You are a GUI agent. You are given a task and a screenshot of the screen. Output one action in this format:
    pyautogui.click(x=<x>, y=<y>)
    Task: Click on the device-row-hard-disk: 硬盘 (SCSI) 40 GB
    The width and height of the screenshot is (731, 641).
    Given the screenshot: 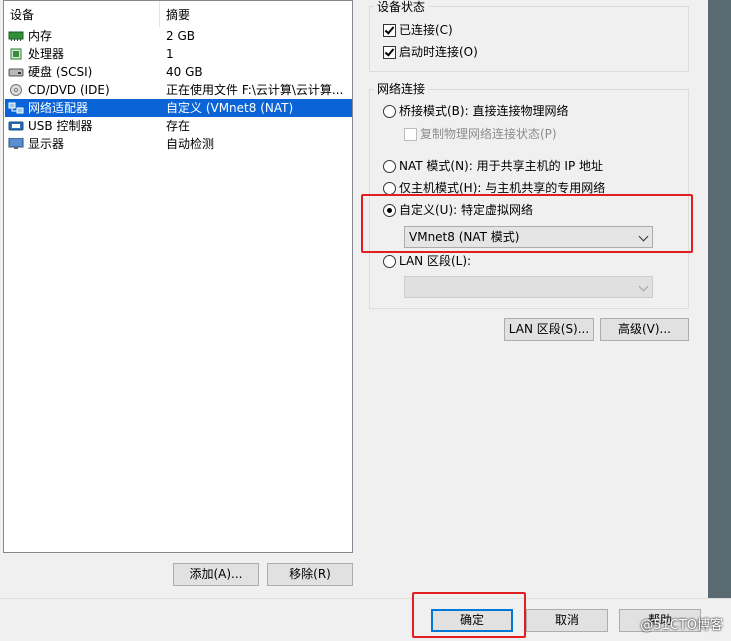 What is the action you would take?
    pyautogui.click(x=178, y=72)
    